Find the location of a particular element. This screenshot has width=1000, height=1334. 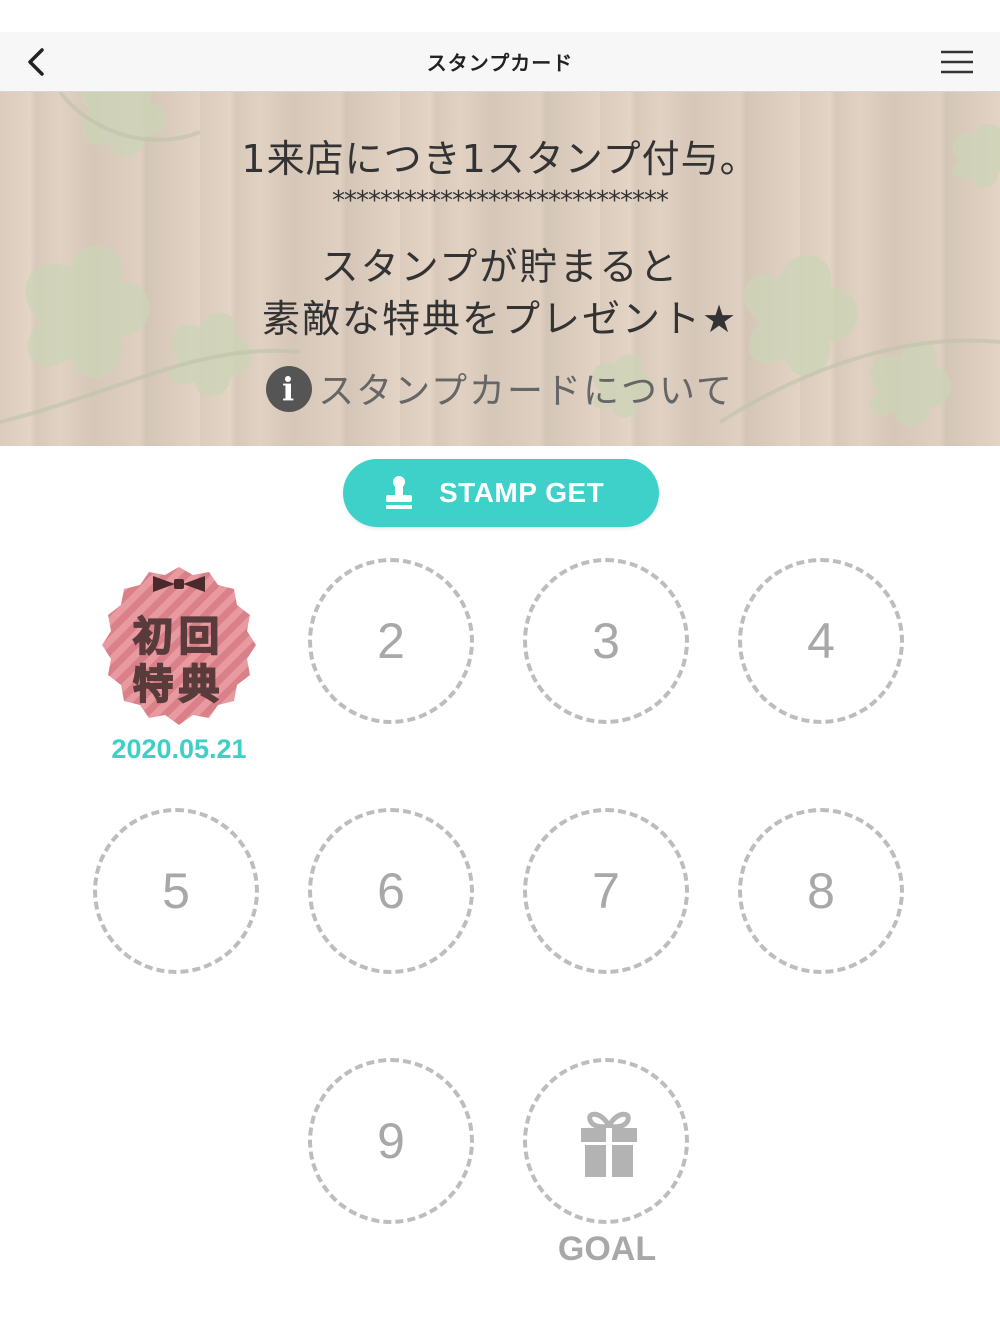

first-stamp-label-line2: 特典 is located at coordinates (178, 685).